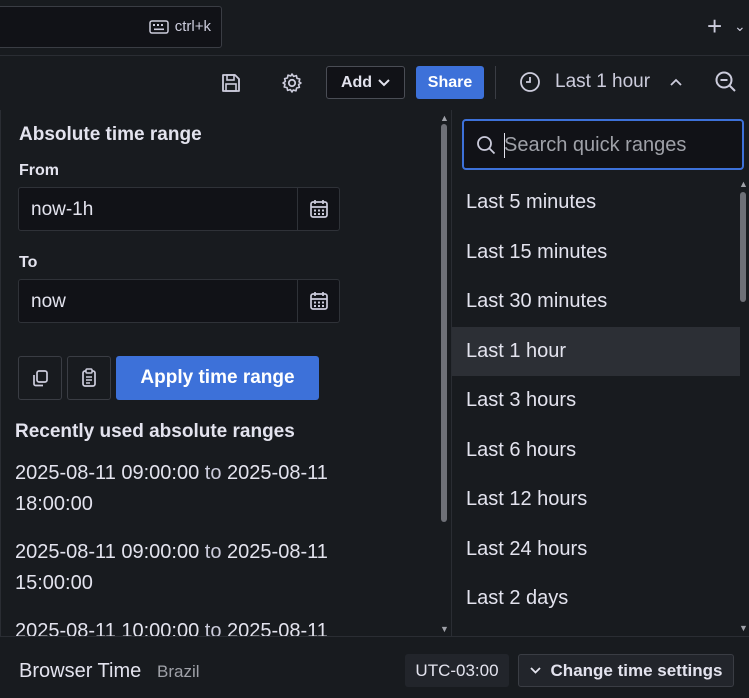 The image size is (749, 698). Describe the element at coordinates (595, 145) in the screenshot. I see `quick-ranges-placeholder: Search quick ranges` at that location.